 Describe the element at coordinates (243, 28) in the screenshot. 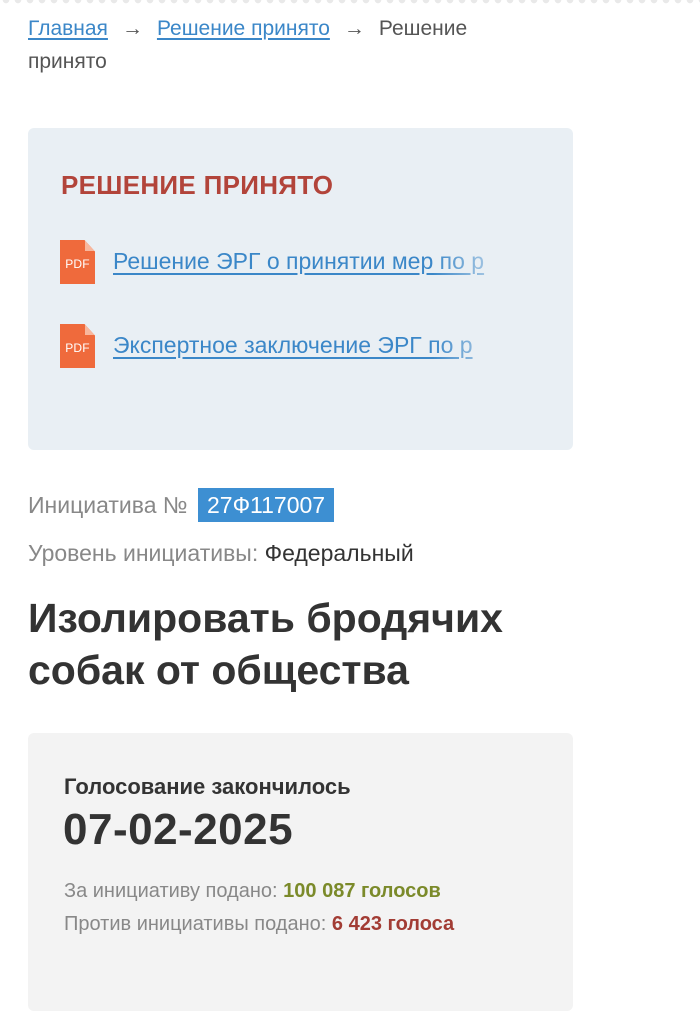

I see `breadcrumb-section-link: Решение принято` at that location.